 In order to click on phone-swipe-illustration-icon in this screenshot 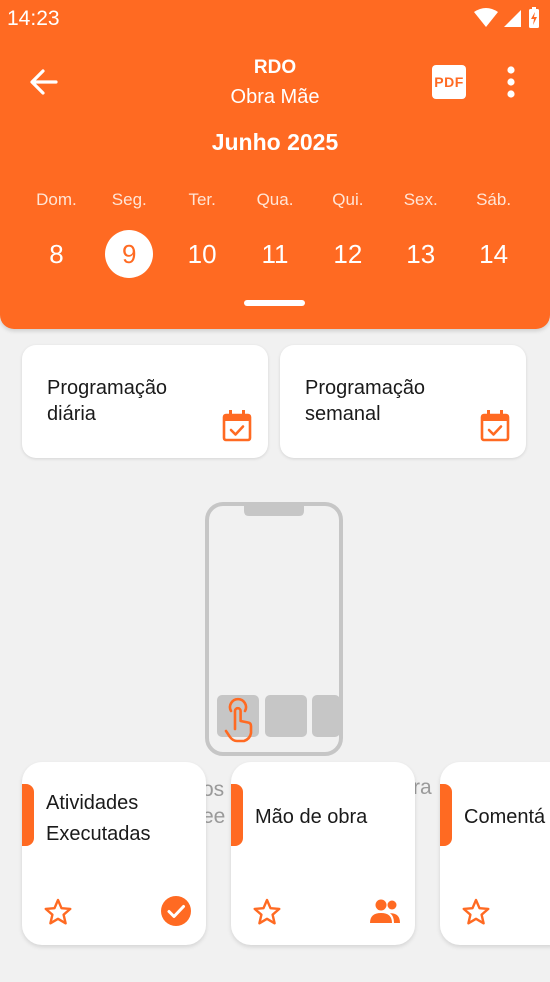, I will do `click(274, 629)`.